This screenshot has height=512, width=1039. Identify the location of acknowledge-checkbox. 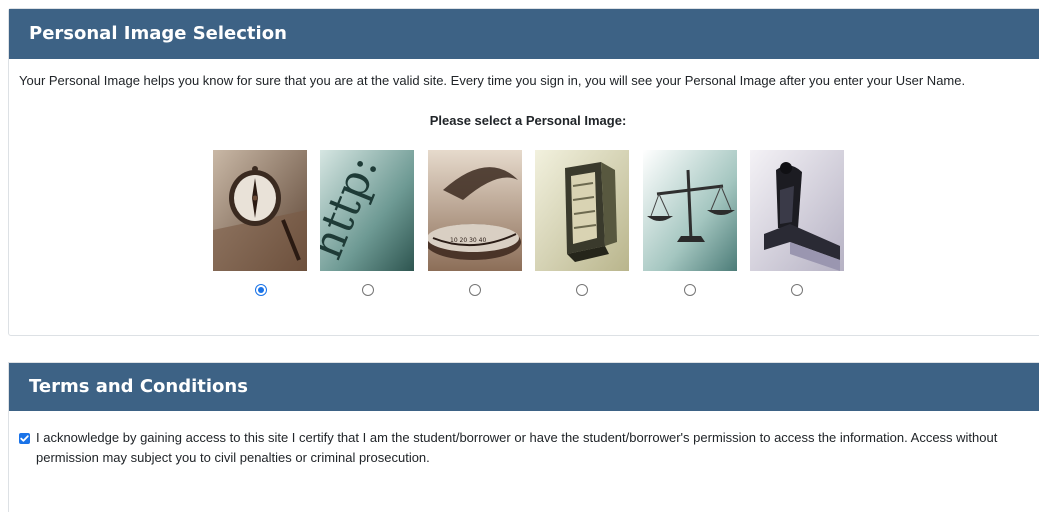
(24, 438).